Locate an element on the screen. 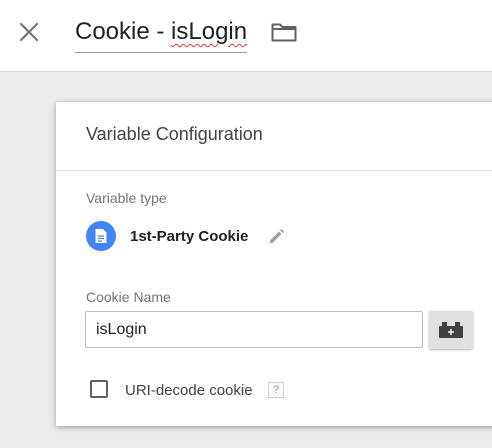 This screenshot has height=448, width=492. card-title: Variable Configuration is located at coordinates (174, 134).